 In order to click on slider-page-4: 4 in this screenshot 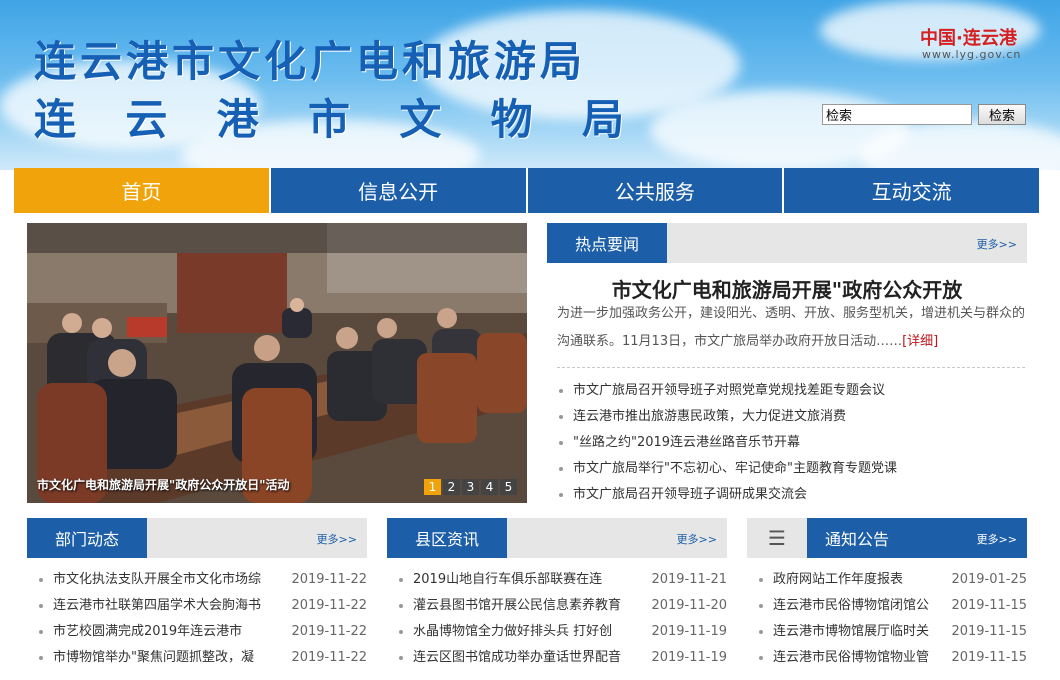, I will do `click(489, 487)`.